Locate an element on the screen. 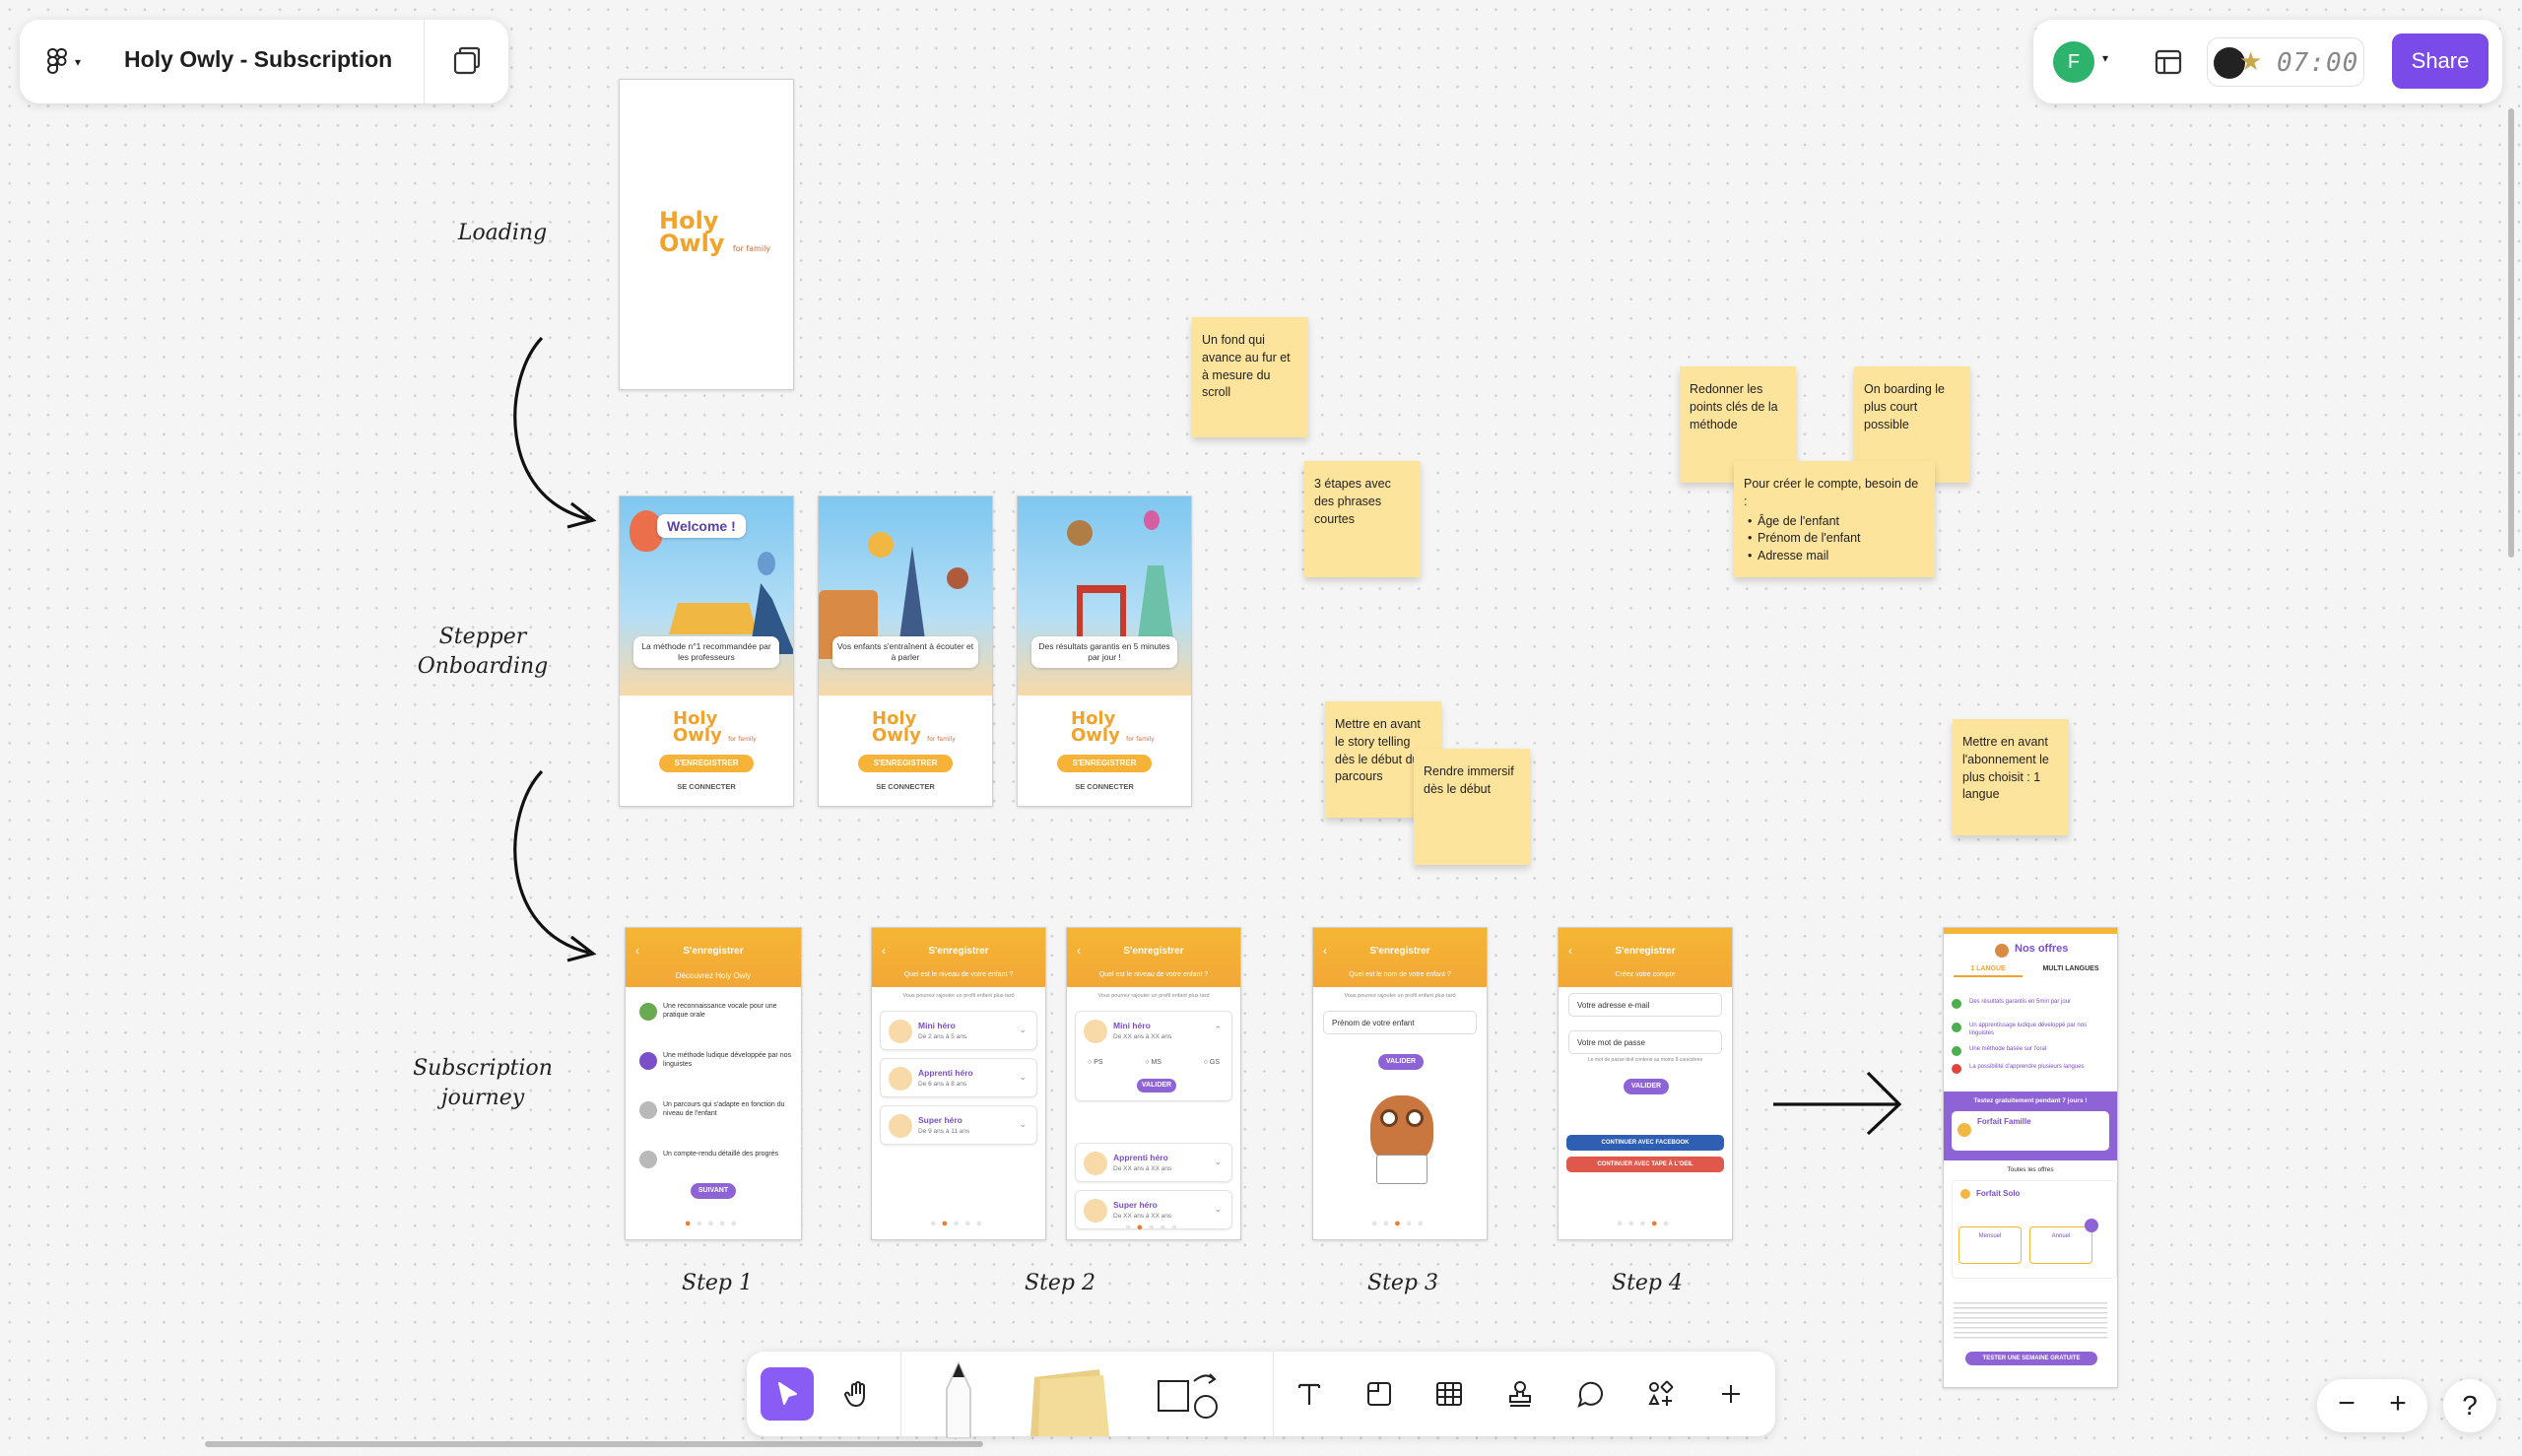  grade-radio: ○ GS is located at coordinates (1212, 1062).